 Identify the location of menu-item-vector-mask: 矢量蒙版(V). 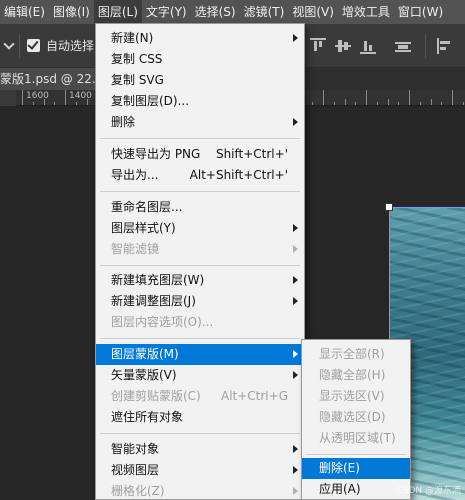
(200, 375).